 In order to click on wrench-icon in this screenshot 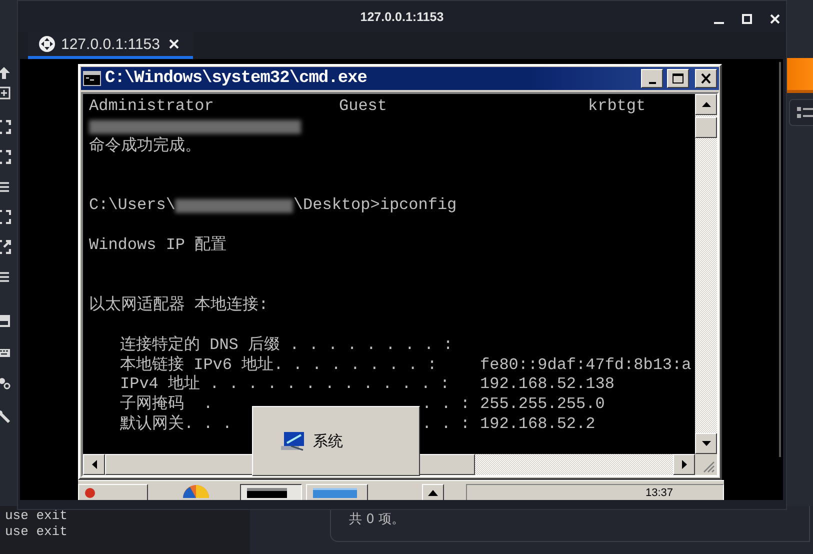, I will do `click(5, 417)`.